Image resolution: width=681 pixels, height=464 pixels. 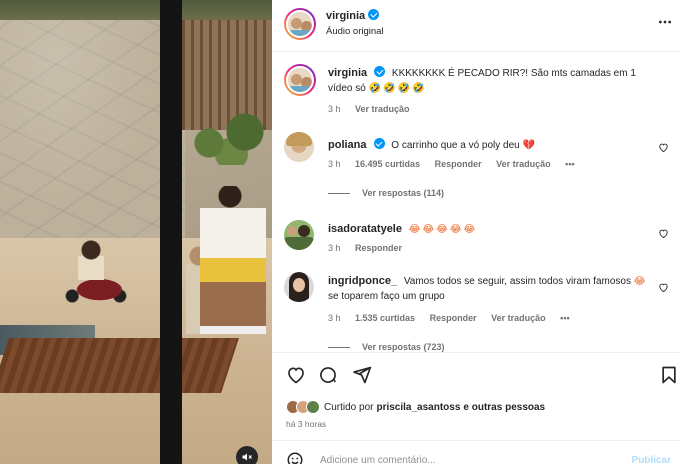 I want to click on audio-label: Áudio original, so click(x=355, y=31).